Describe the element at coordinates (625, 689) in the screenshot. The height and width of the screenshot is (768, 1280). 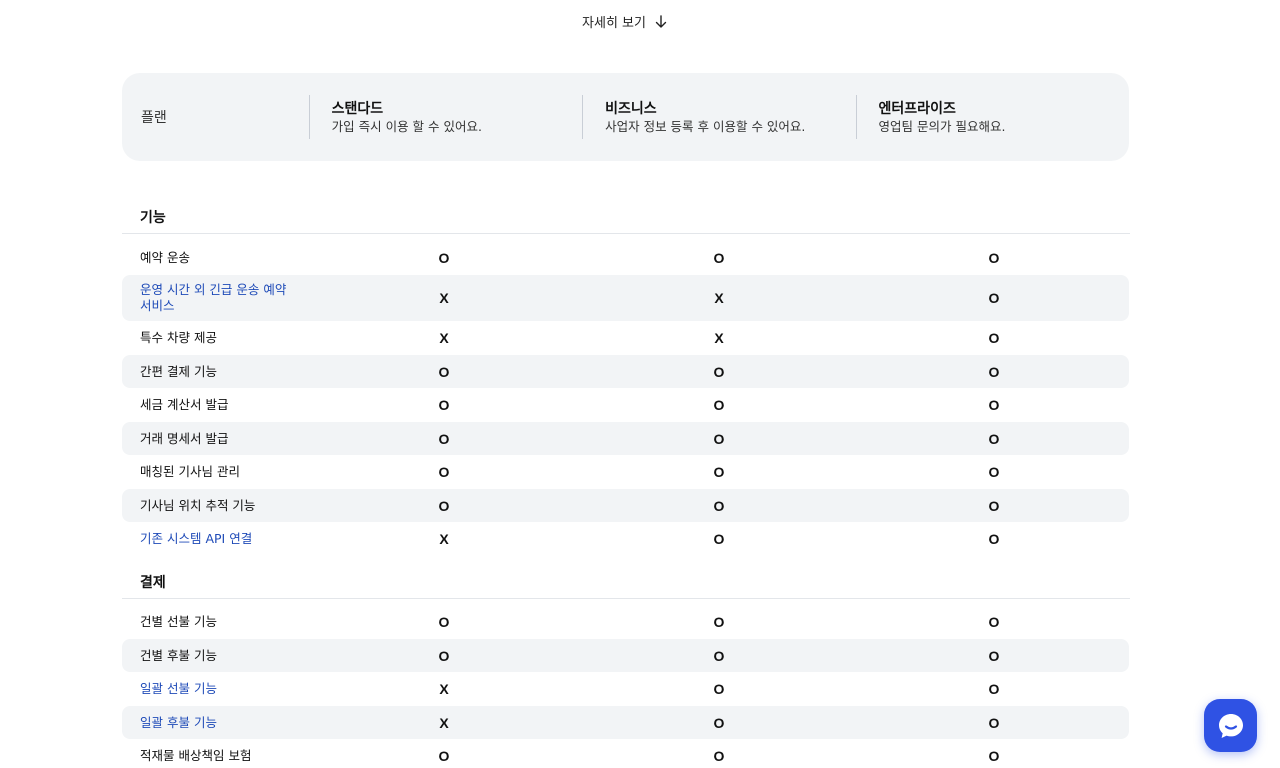
I see `table-row: 일괄 선불 기능 X O O` at that location.